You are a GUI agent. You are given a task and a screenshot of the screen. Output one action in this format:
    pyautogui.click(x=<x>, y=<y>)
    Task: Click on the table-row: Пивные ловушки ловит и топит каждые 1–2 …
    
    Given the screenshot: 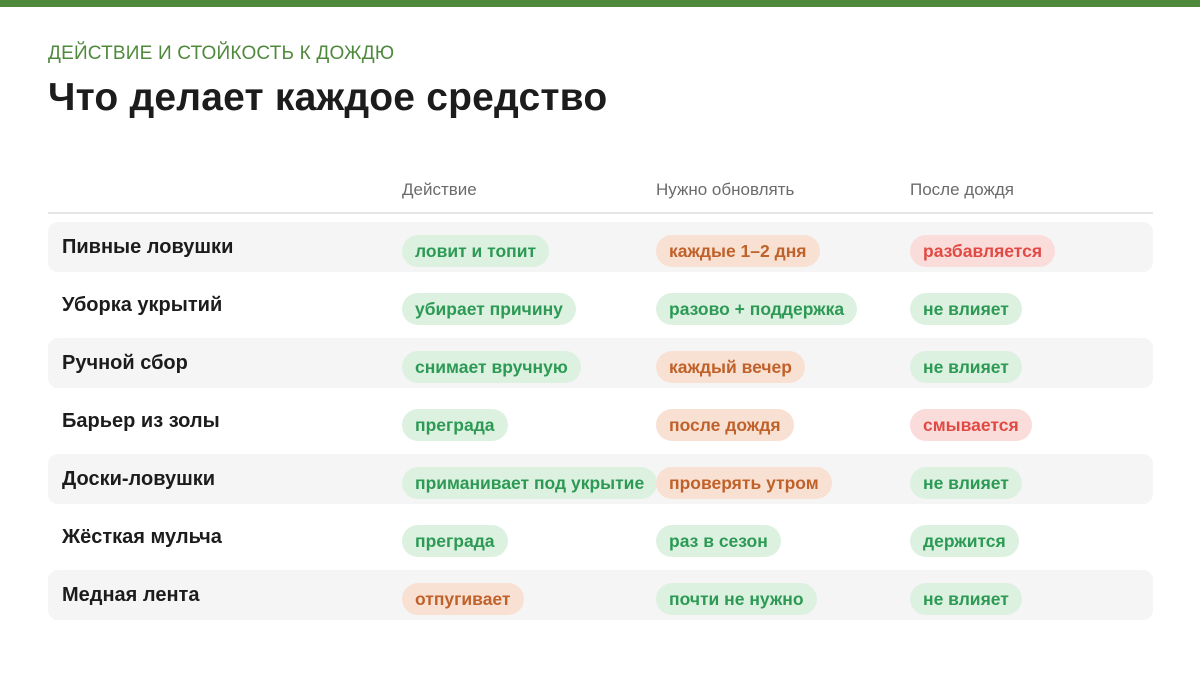 What is the action you would take?
    pyautogui.click(x=600, y=247)
    